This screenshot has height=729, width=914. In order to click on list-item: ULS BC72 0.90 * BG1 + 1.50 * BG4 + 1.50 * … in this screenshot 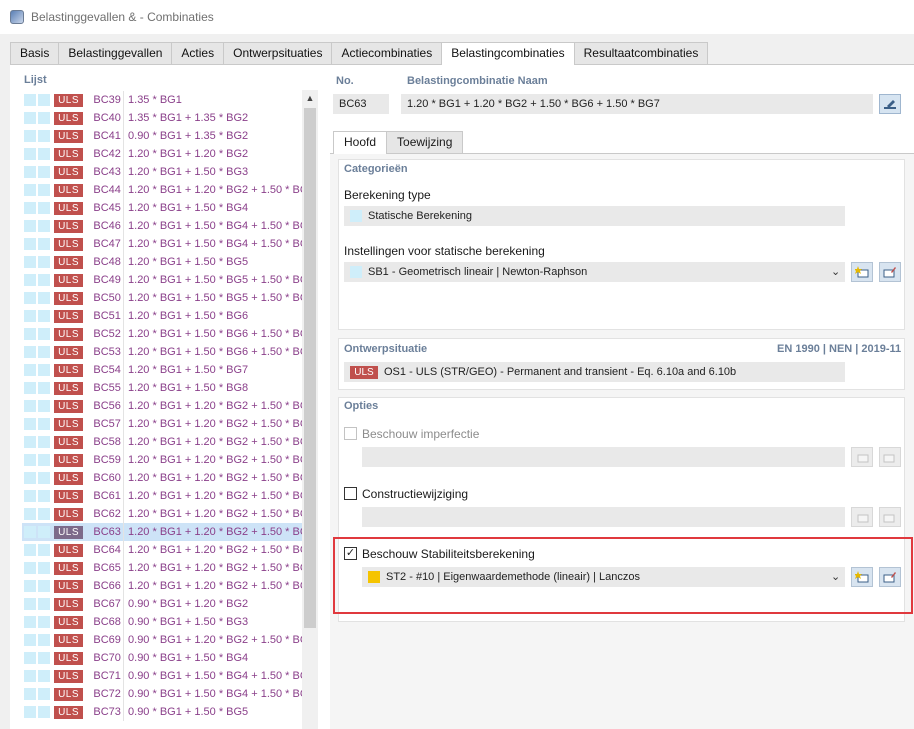, I will do `click(164, 694)`.